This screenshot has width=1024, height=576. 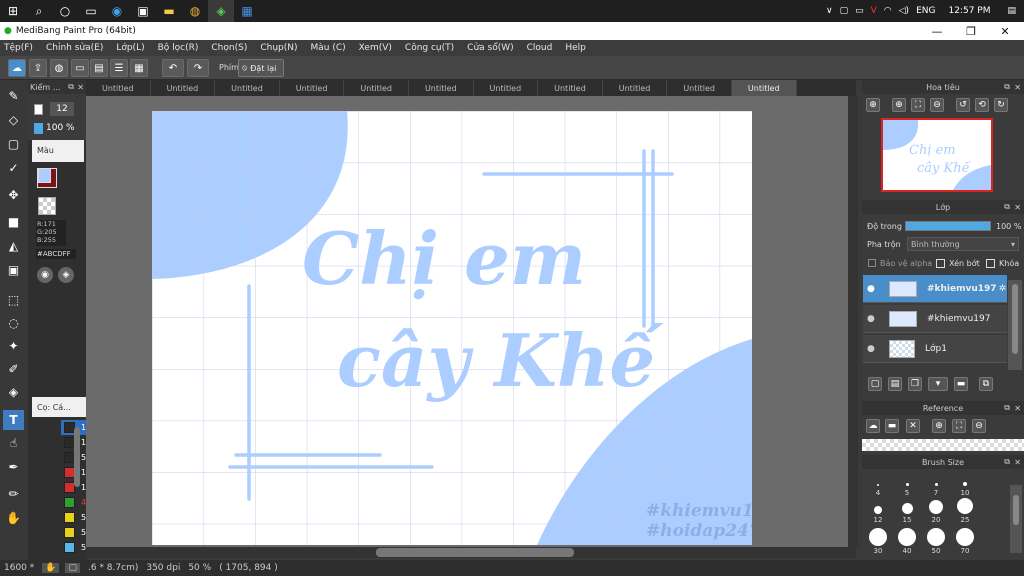 What do you see at coordinates (13, 222) in the screenshot?
I see `fill-shape-icon: ■` at bounding box center [13, 222].